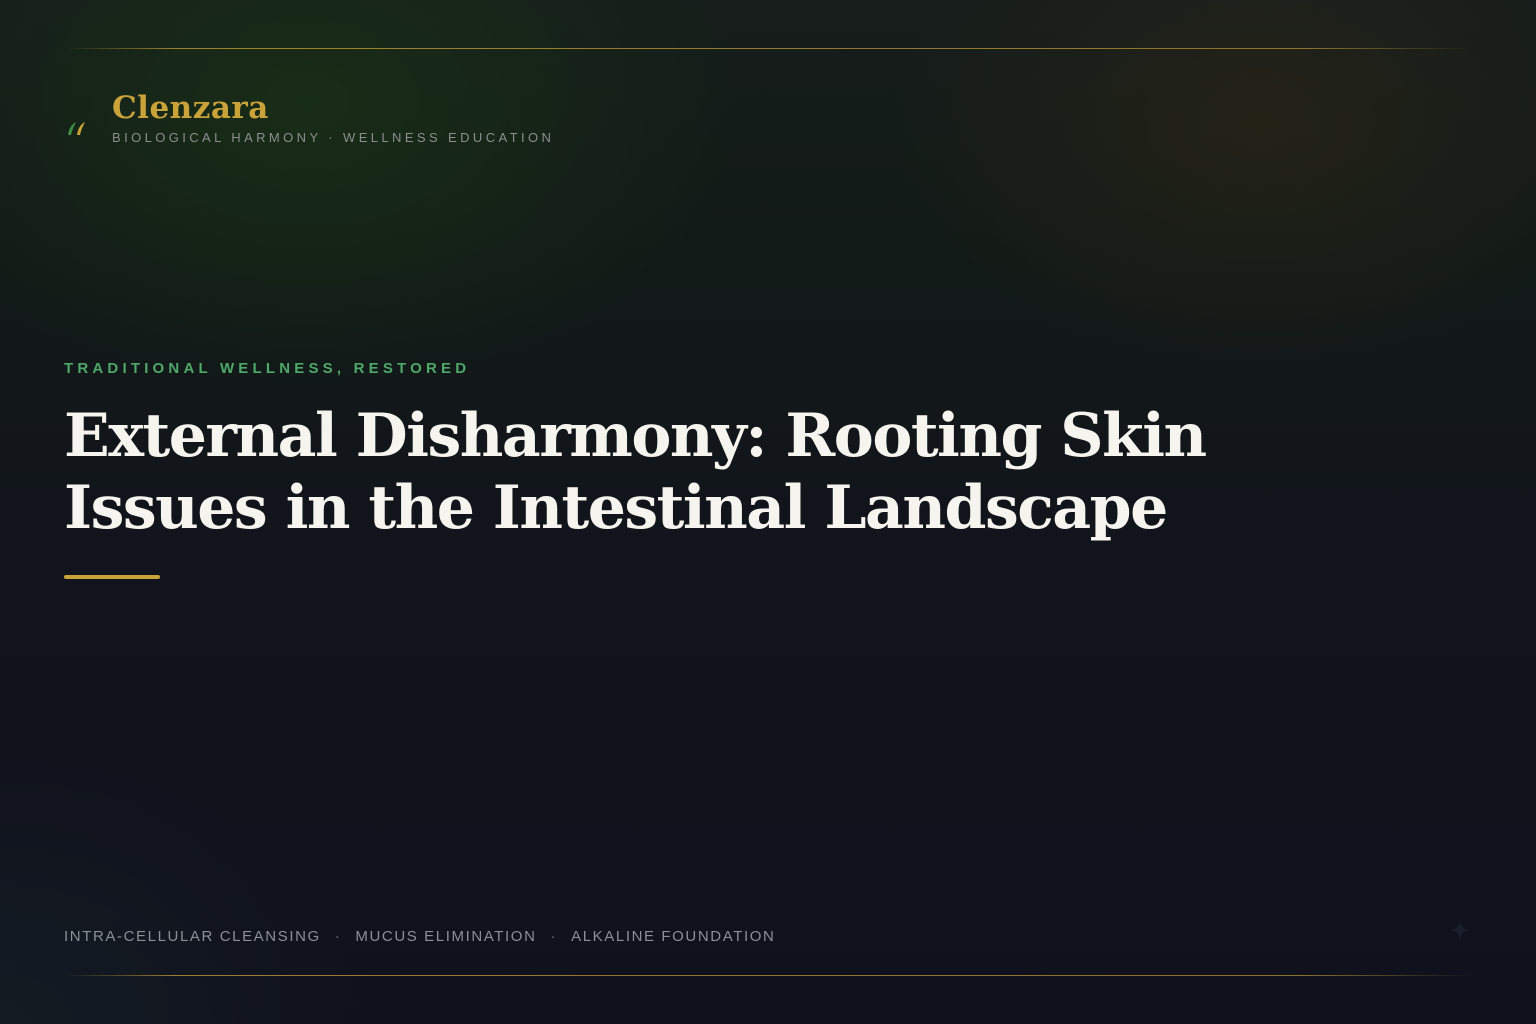 The image size is (1536, 1024). What do you see at coordinates (1460, 930) in the screenshot?
I see `sparkle-icon` at bounding box center [1460, 930].